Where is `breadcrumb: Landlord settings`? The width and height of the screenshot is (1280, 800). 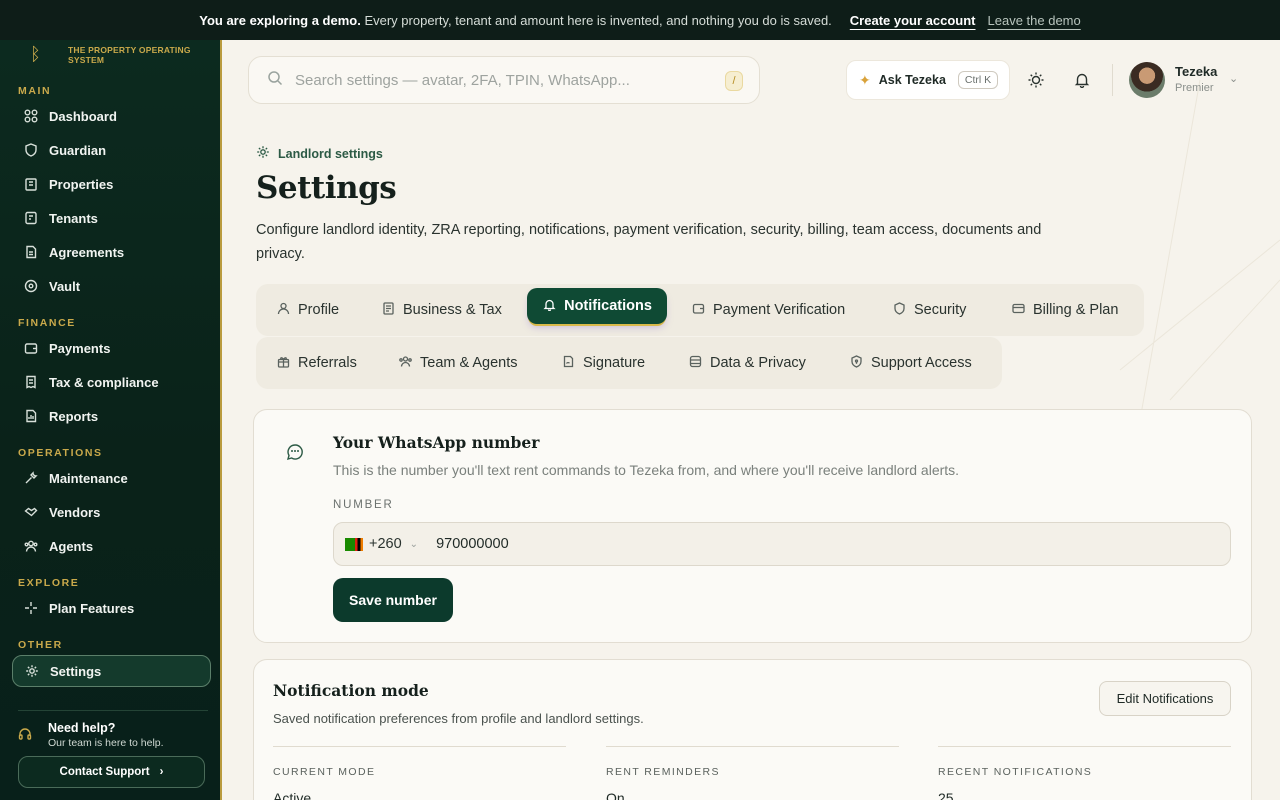
breadcrumb: Landlord settings is located at coordinates (319, 153).